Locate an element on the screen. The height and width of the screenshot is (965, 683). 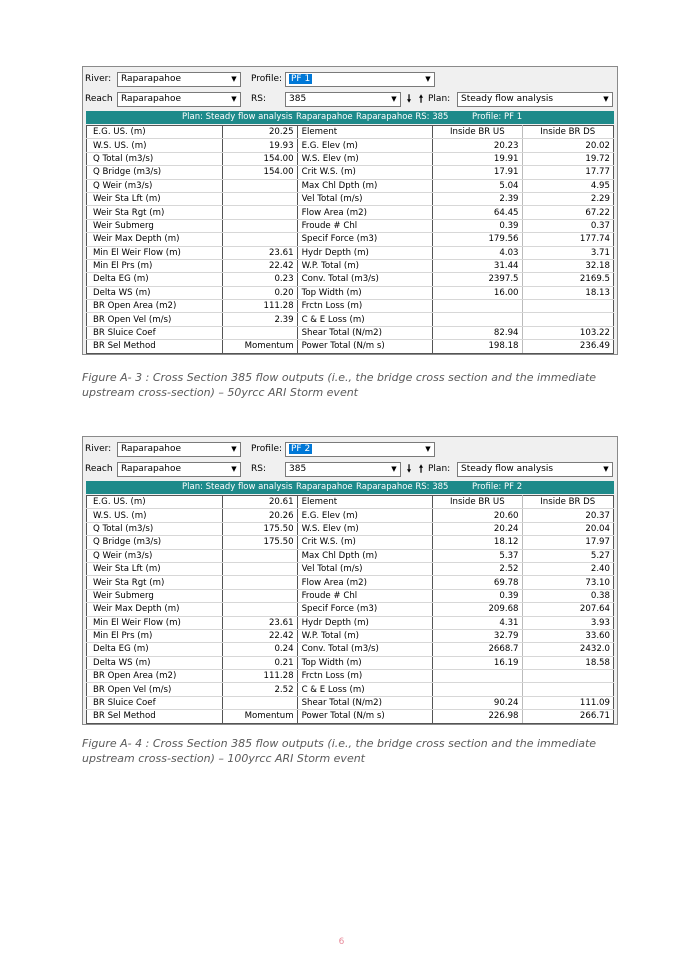
table-cell: 18.12 is located at coordinates (477, 542).